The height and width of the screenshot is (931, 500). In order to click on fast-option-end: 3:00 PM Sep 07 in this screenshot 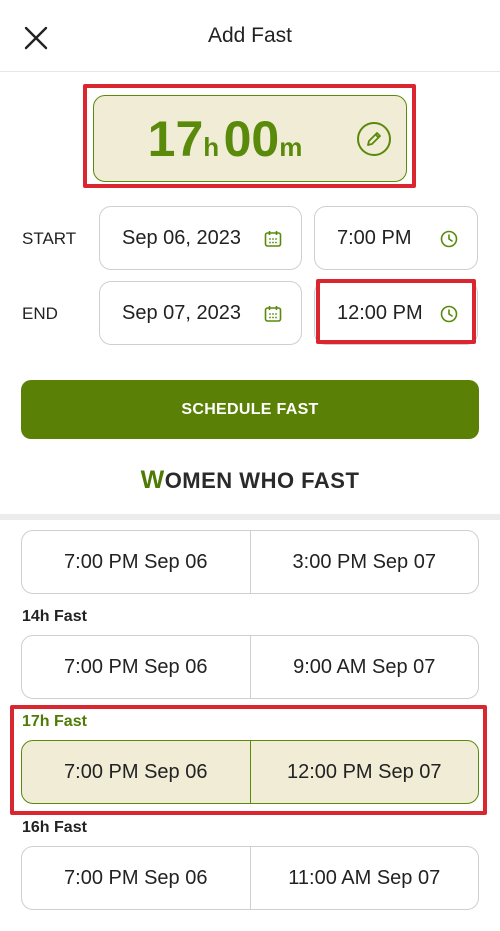, I will do `click(364, 562)`.